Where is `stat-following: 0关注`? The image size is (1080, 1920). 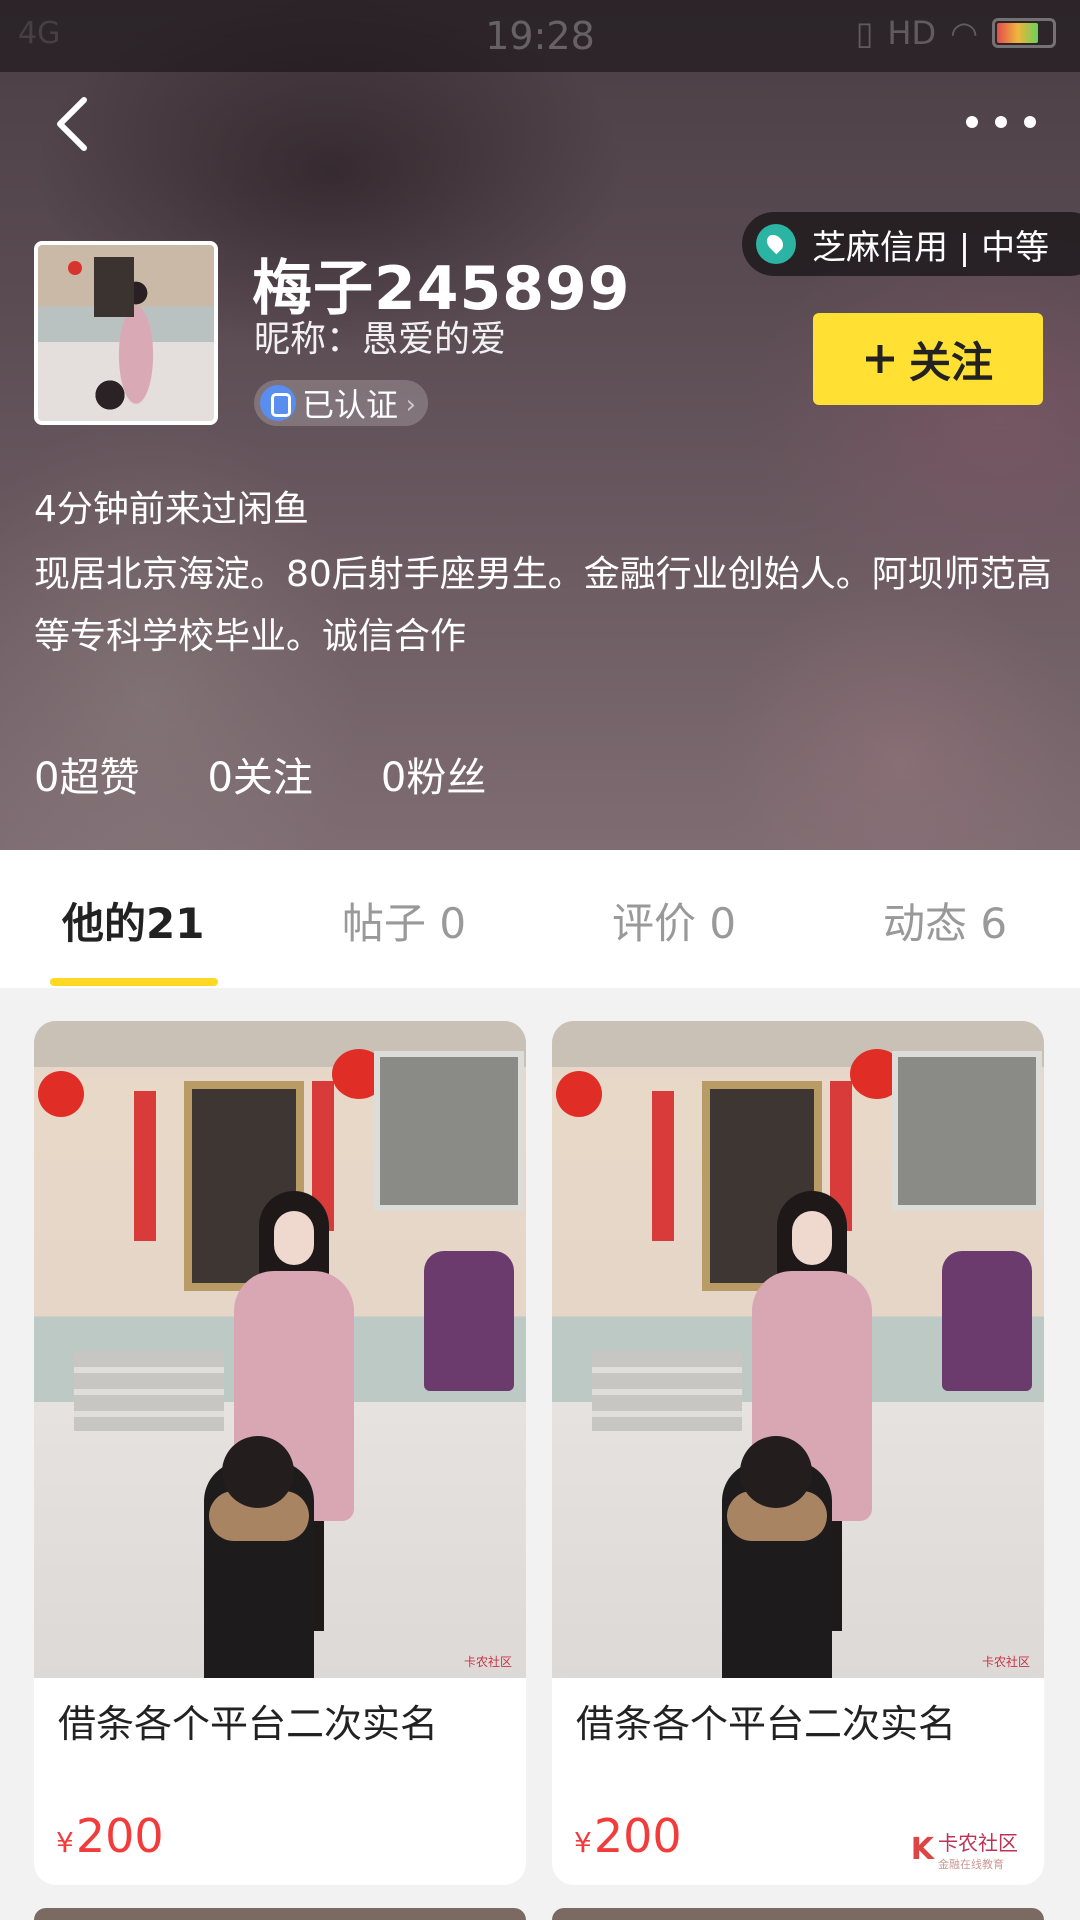
stat-following: 0关注 is located at coordinates (259, 774).